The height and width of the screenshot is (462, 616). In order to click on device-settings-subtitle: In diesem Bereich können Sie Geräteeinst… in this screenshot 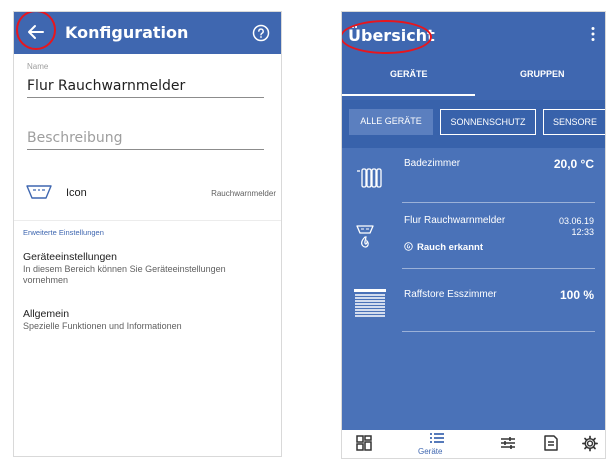, I will do `click(124, 274)`.